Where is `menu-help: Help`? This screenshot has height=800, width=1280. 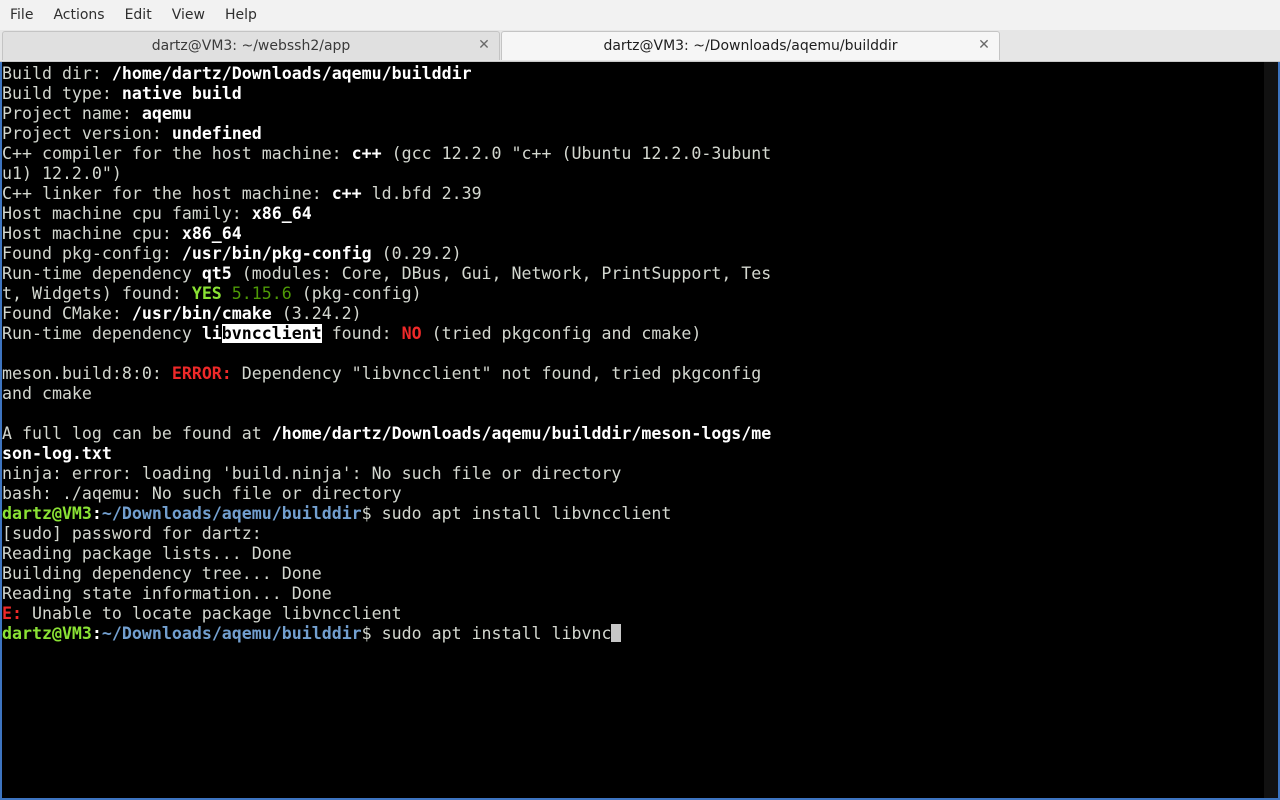
menu-help: Help is located at coordinates (241, 15).